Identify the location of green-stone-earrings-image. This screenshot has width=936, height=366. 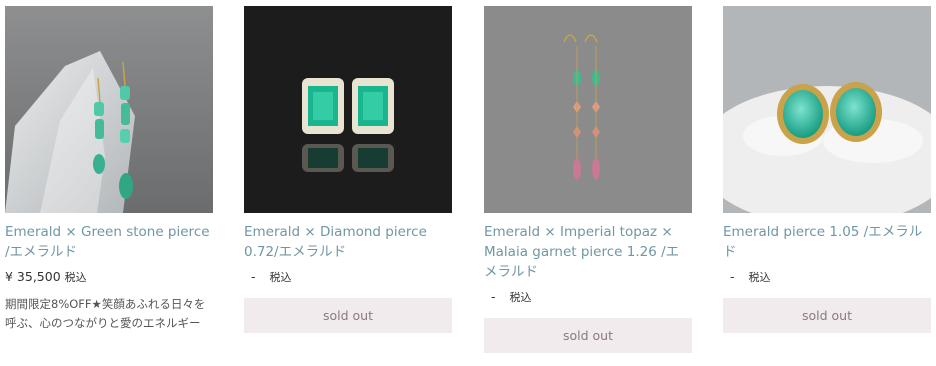
(109, 109).